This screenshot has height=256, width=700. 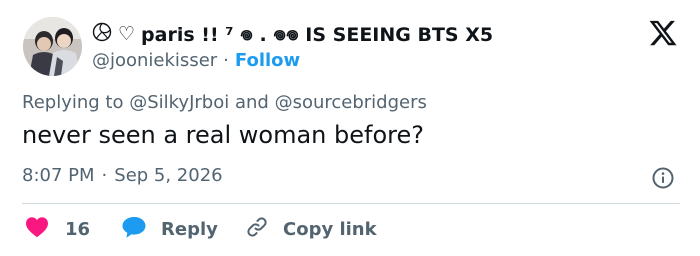 I want to click on tweet-timestamp: 8:07 PM · Sep 5, 2026, so click(x=122, y=175).